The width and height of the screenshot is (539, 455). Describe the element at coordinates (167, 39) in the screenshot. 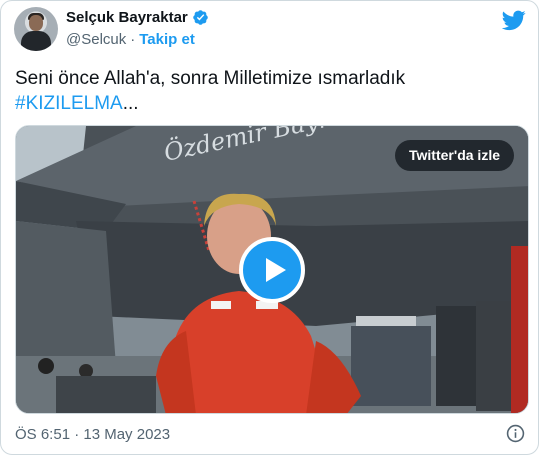

I see `follow-button: Takip et` at that location.